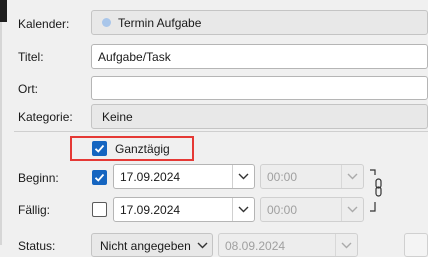 The width and height of the screenshot is (428, 257). I want to click on divider, so click(221, 131).